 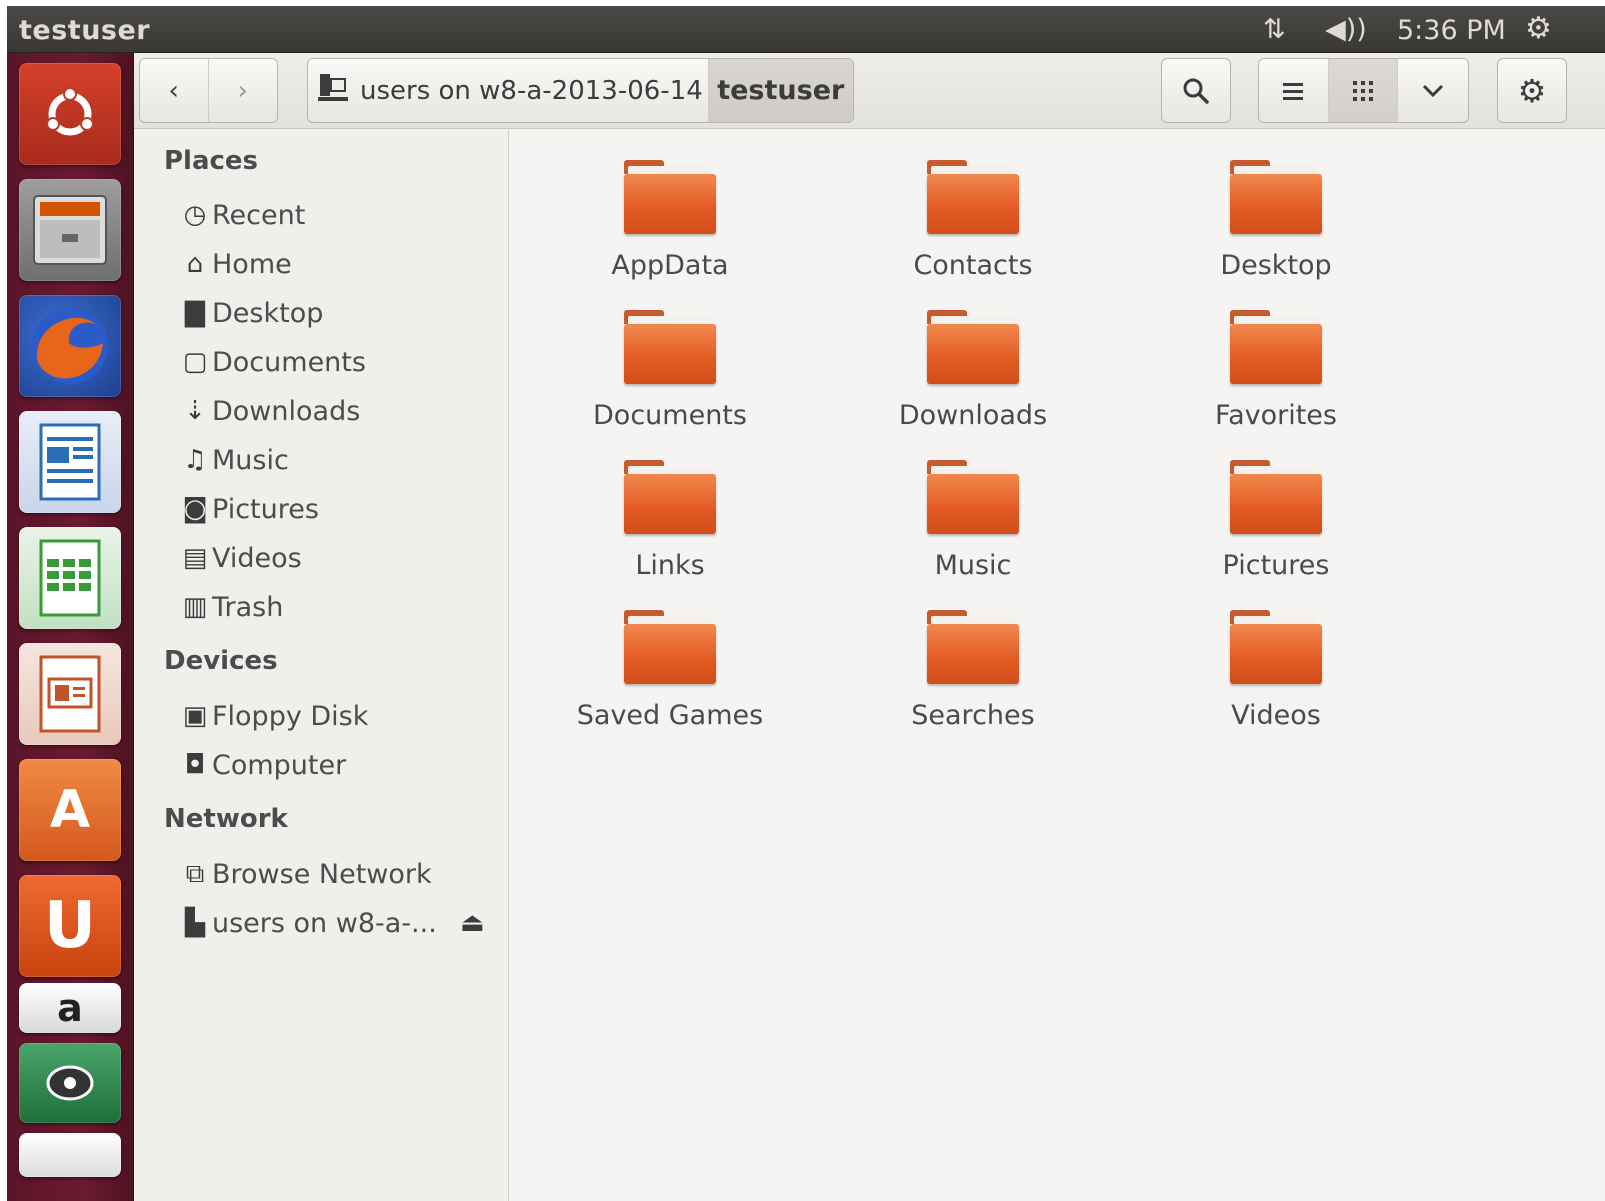 I want to click on folder-label: Music, so click(x=973, y=565).